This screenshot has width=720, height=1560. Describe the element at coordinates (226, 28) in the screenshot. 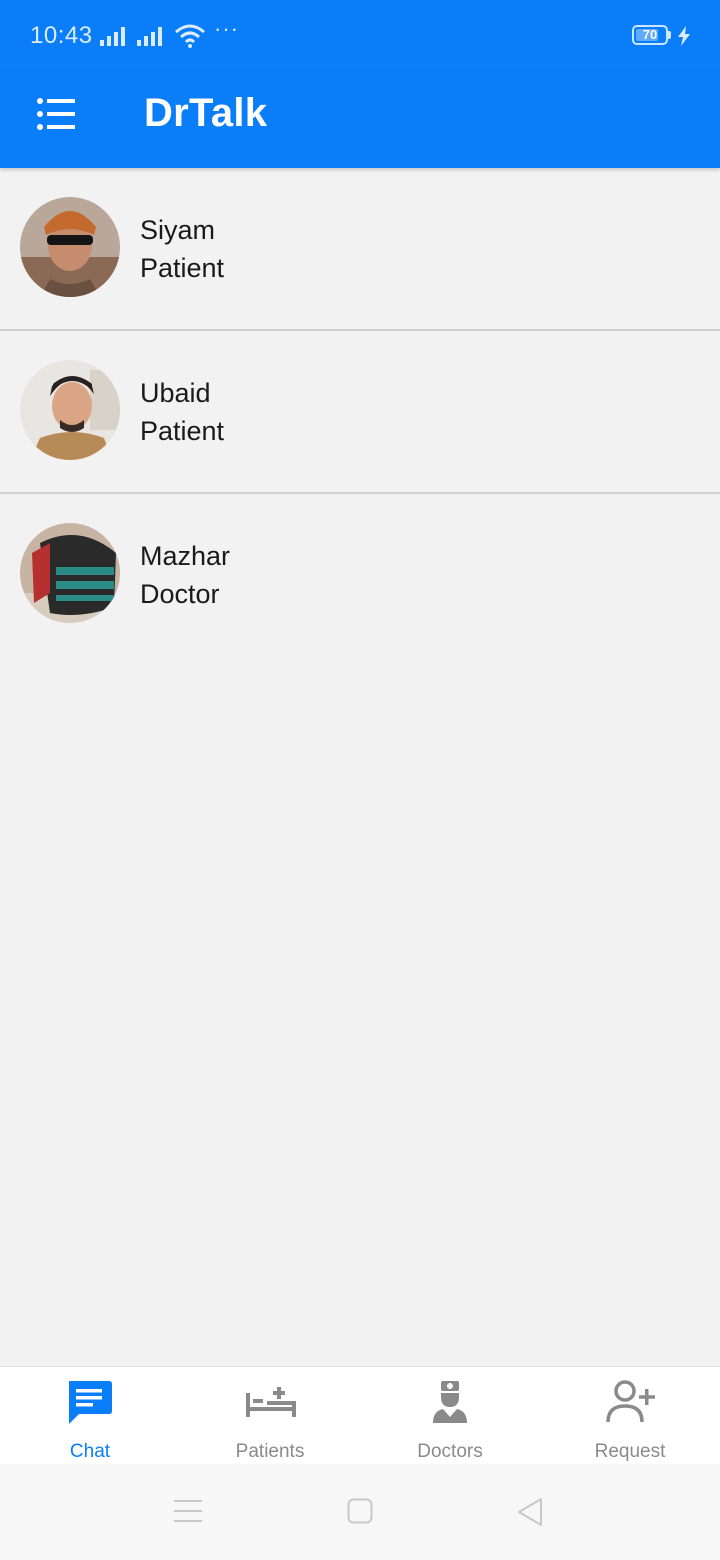

I see `overflow-dots-icon: ···` at that location.